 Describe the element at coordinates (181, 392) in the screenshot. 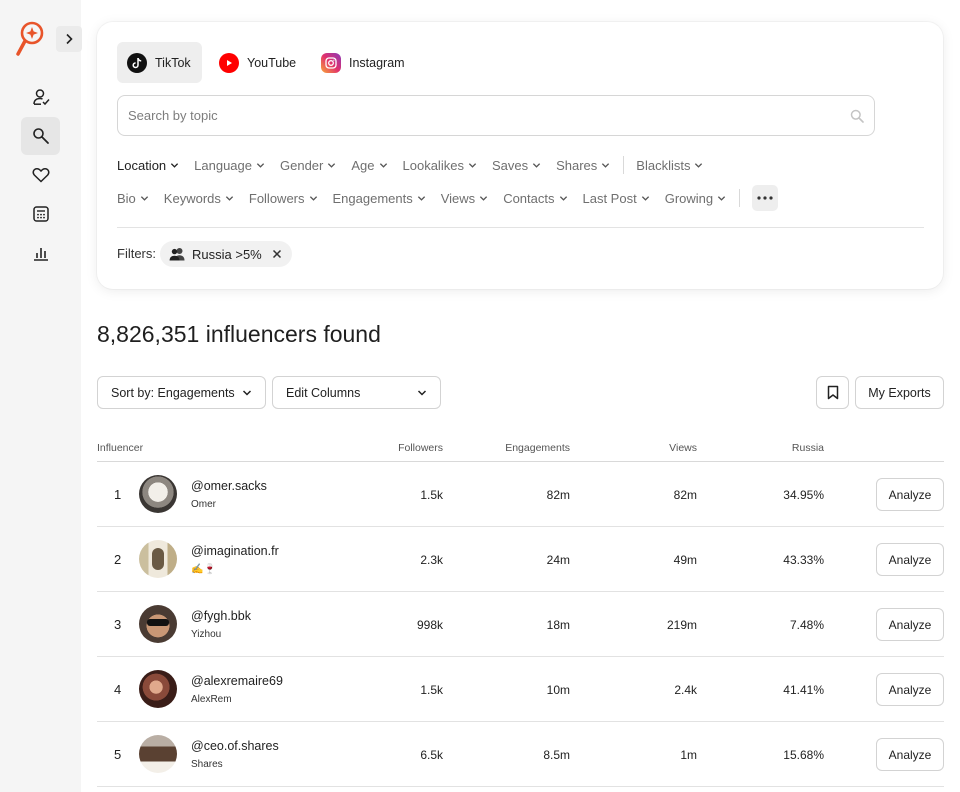

I see `sort-select: Sort by: Engagements` at that location.